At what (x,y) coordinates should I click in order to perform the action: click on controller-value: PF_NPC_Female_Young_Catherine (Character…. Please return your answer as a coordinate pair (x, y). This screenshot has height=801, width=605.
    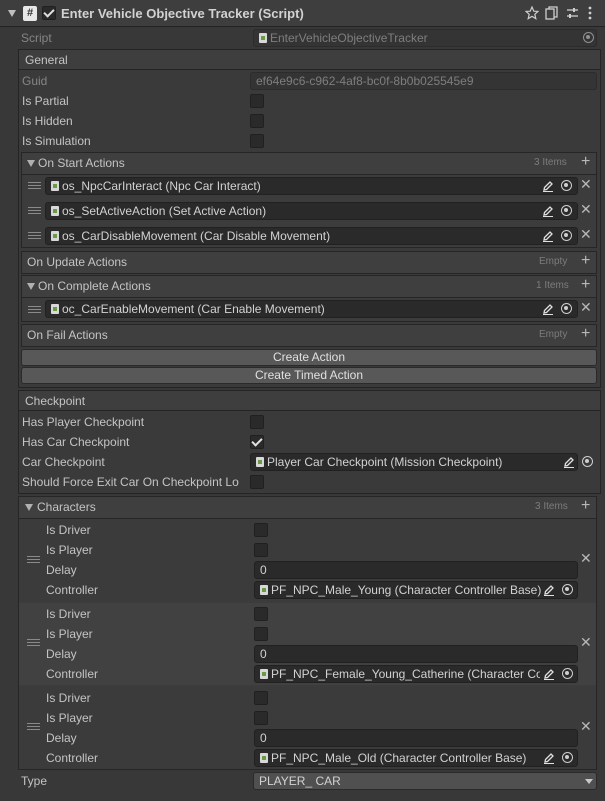
    Looking at the image, I should click on (424, 674).